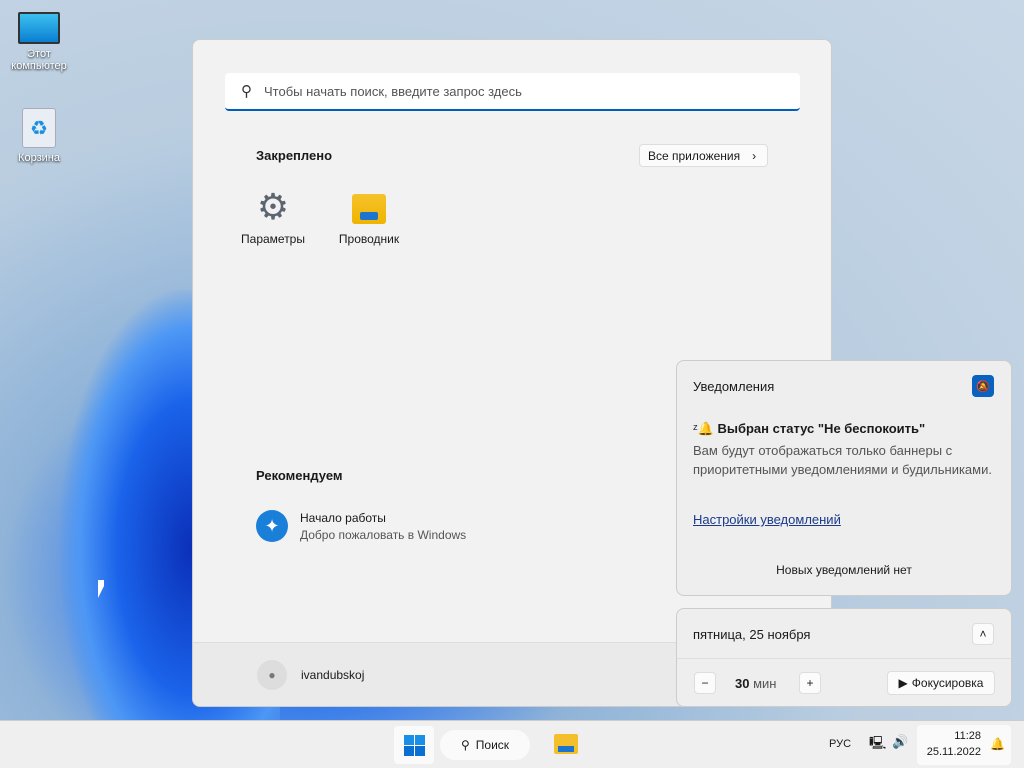  I want to click on focus-increase-button: +, so click(810, 683).